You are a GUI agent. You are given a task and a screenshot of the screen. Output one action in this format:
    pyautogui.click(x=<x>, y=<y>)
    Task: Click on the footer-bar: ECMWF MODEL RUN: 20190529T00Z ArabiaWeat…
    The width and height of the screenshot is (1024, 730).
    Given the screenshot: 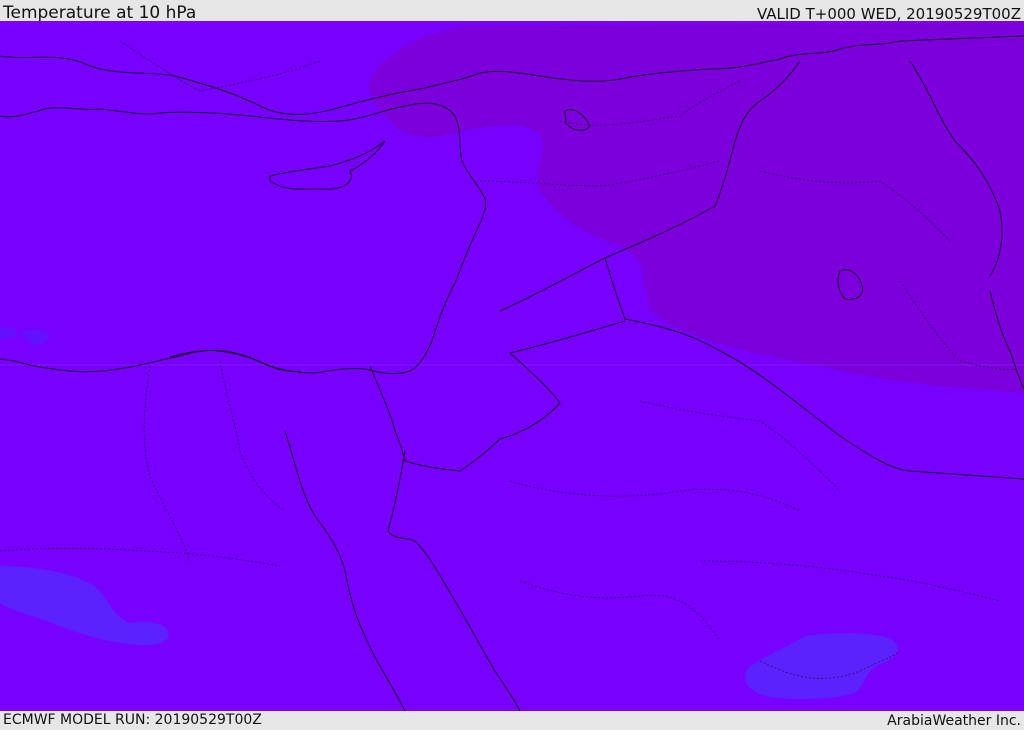 What is the action you would take?
    pyautogui.click(x=512, y=720)
    